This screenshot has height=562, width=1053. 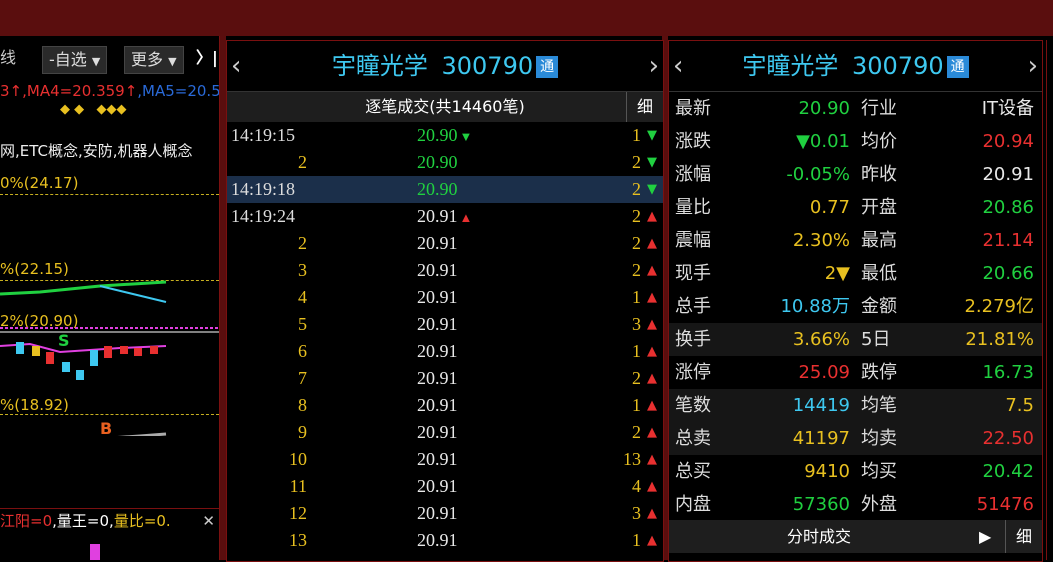 I want to click on trade-row: 12 20.91 3 ▲, so click(x=445, y=513).